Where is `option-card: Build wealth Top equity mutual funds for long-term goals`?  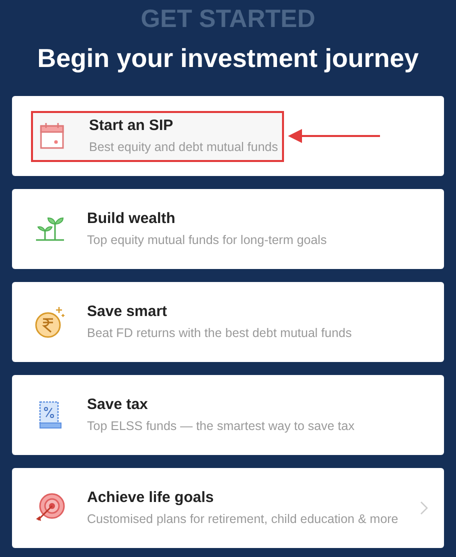
option-card: Build wealth Top equity mutual funds for long-term goals is located at coordinates (228, 229).